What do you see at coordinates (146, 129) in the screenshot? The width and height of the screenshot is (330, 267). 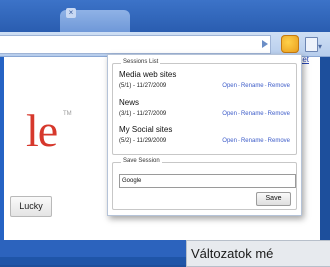 I see `session-name: My Social sites` at bounding box center [146, 129].